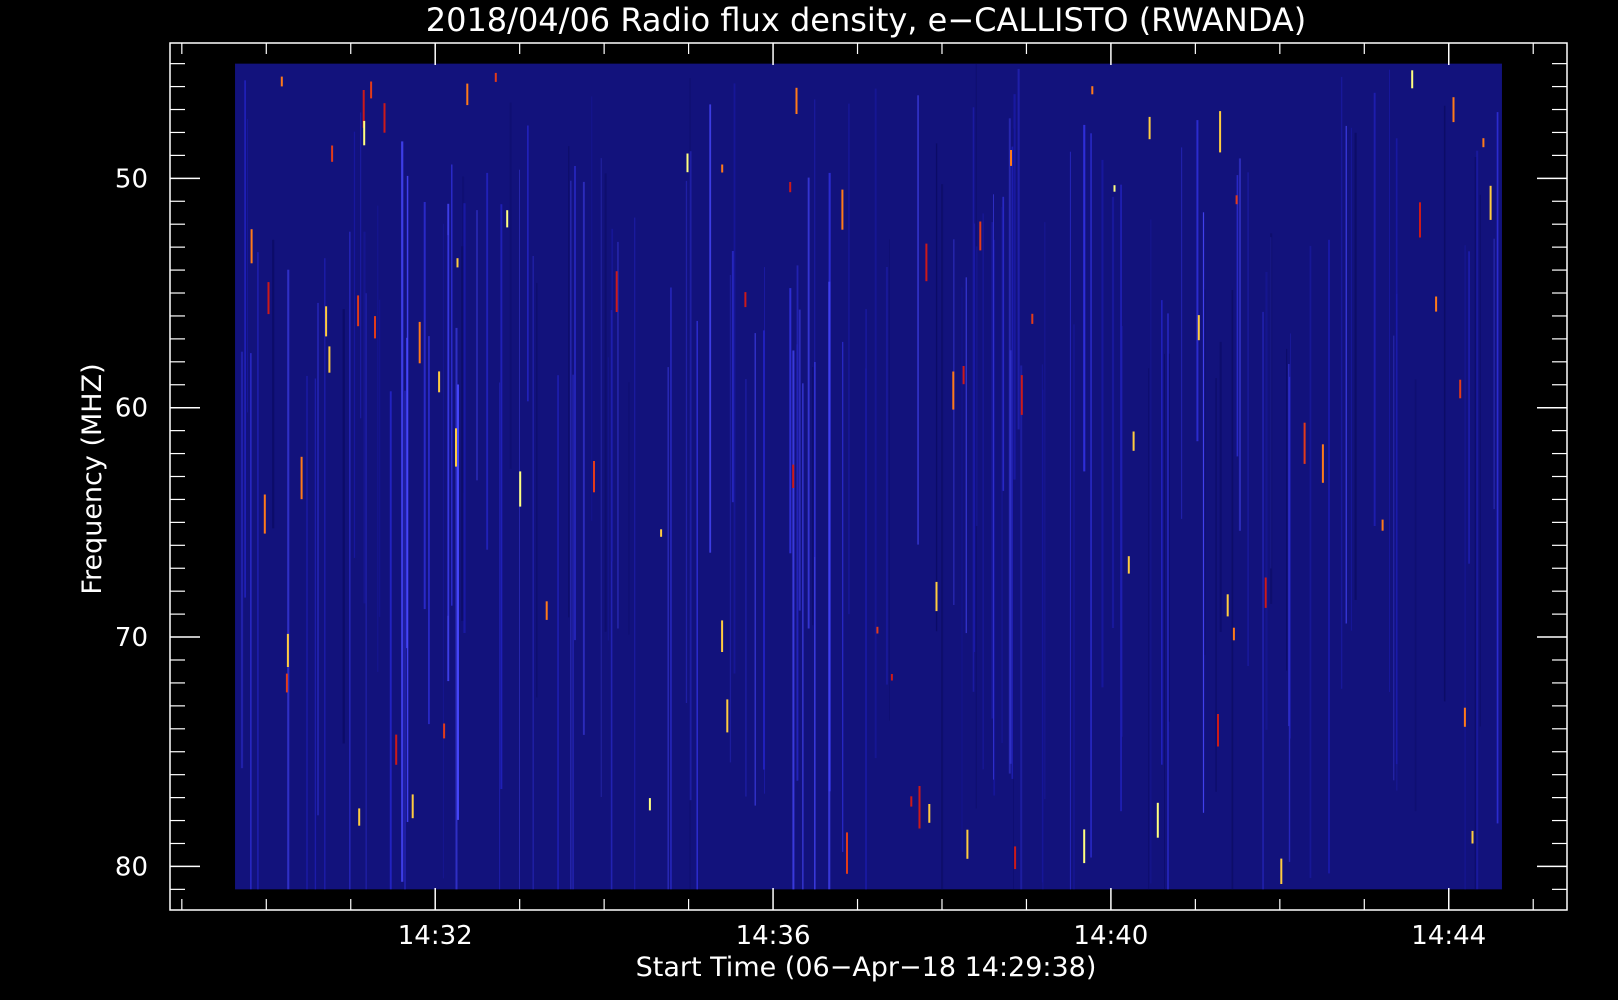 The width and height of the screenshot is (1618, 1000). What do you see at coordinates (773, 936) in the screenshot?
I see `x-tick-label: 14:36` at bounding box center [773, 936].